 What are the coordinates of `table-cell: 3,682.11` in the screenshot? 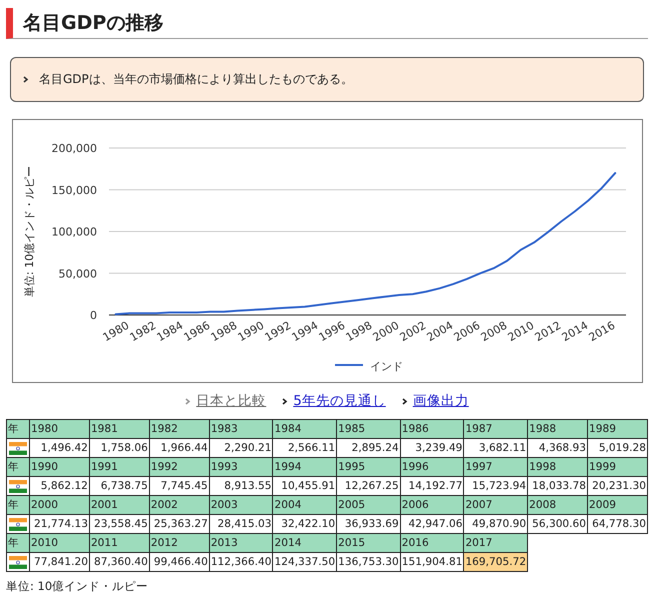 It's located at (496, 448).